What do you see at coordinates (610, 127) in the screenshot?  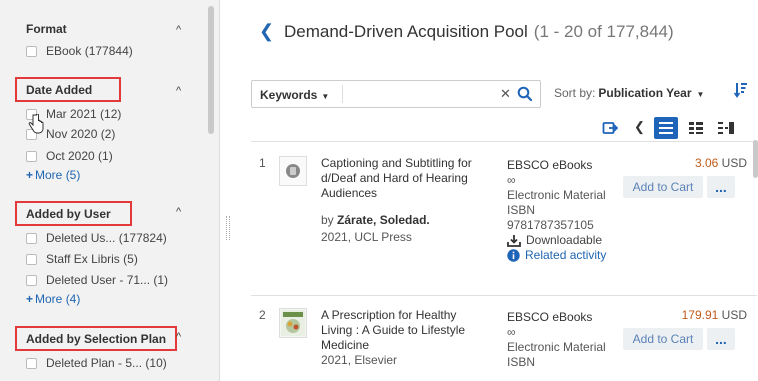 I see `export-icon` at bounding box center [610, 127].